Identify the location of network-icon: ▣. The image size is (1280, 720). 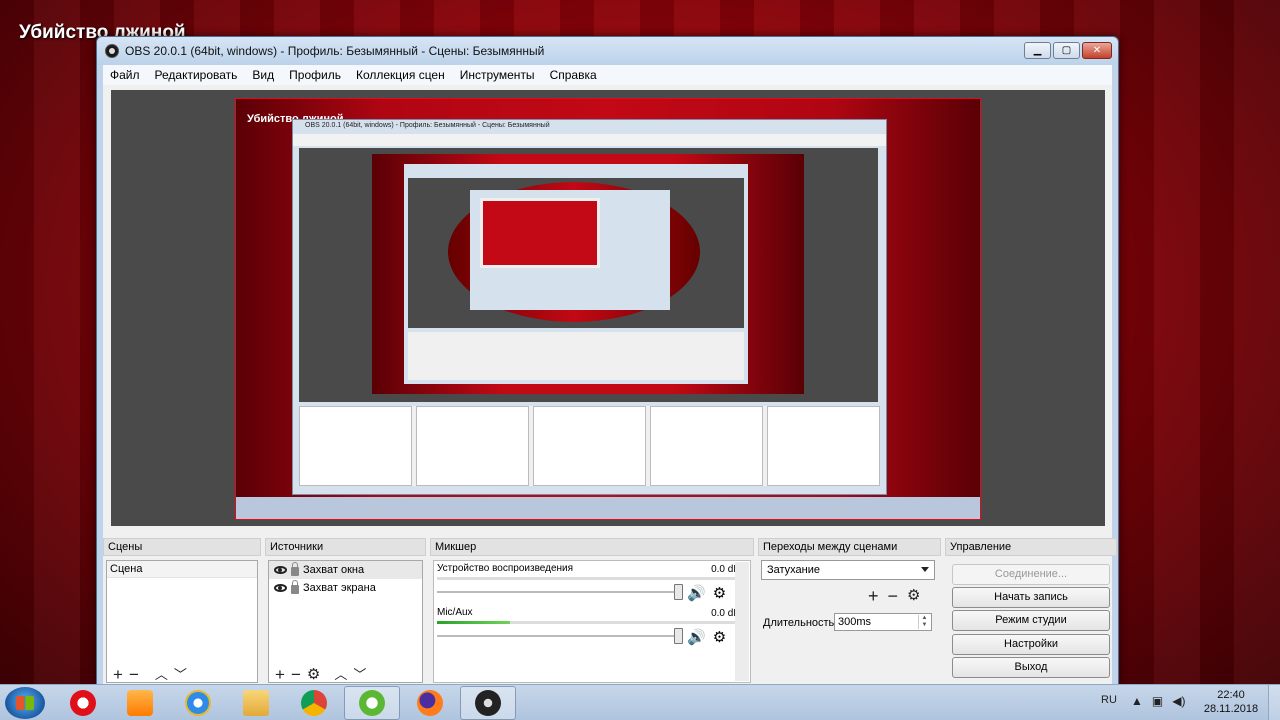
(1157, 701).